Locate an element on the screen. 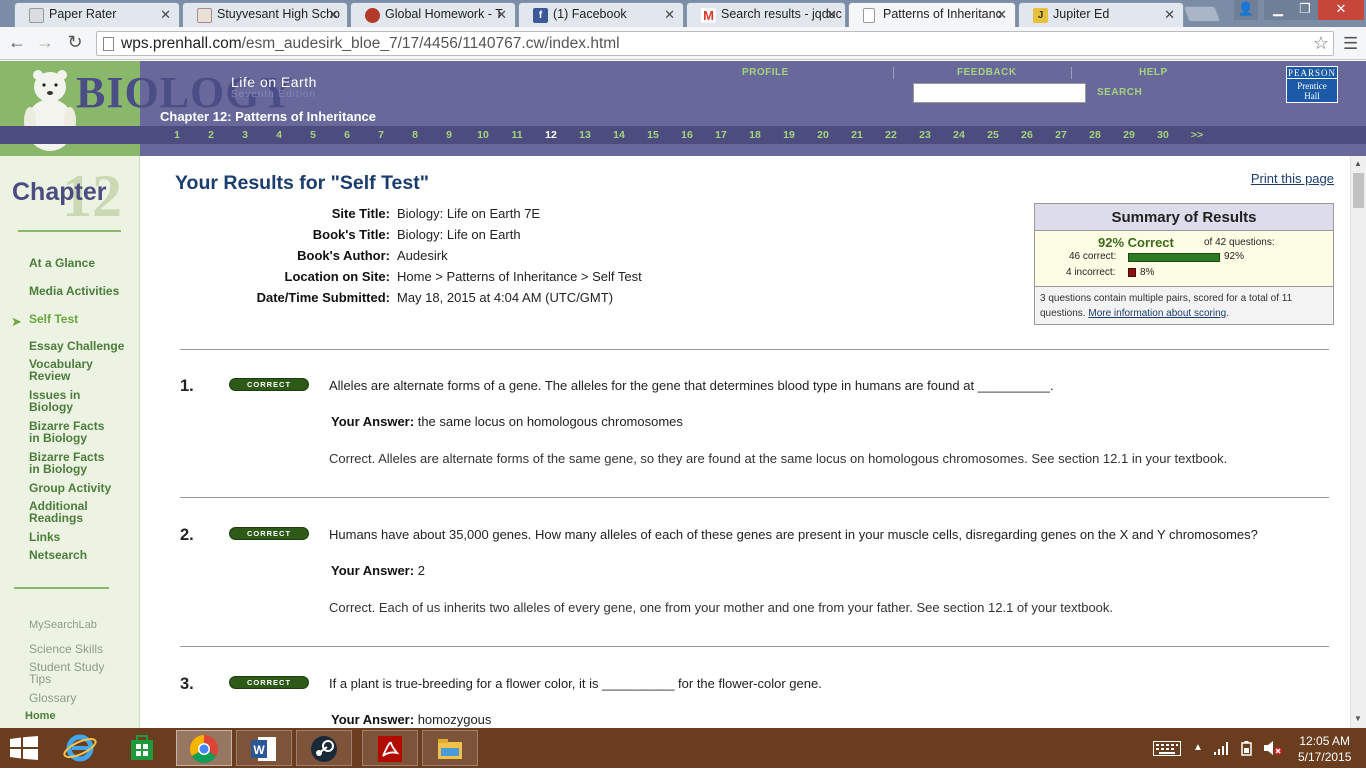 The height and width of the screenshot is (770, 1366). scroll-down-icon: ▼ is located at coordinates (1358, 718).